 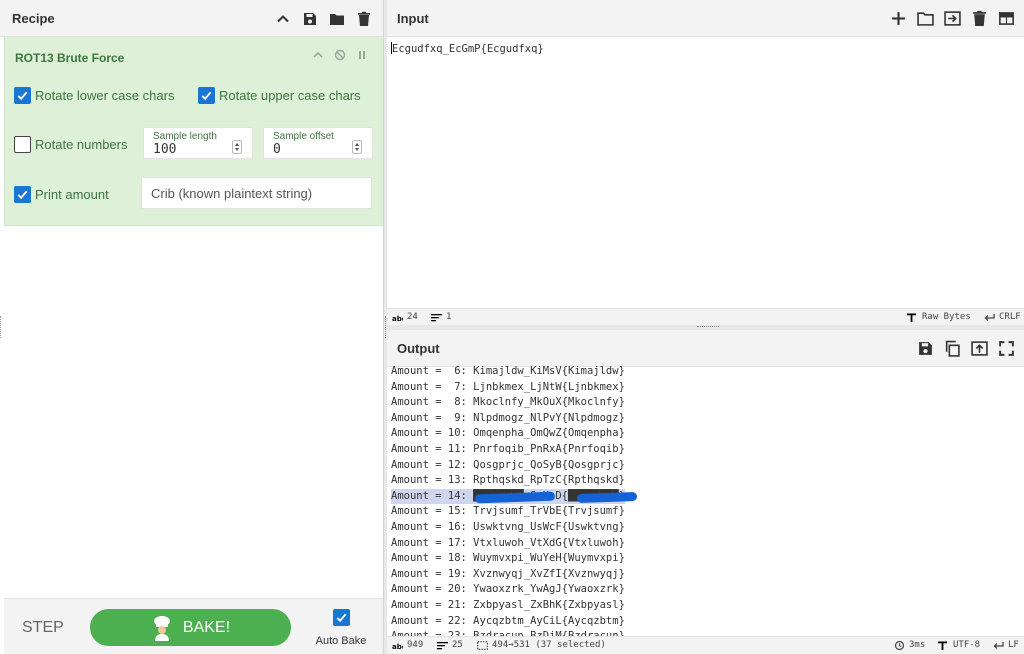 What do you see at coordinates (340, 55) in the screenshot?
I see `disable-icon` at bounding box center [340, 55].